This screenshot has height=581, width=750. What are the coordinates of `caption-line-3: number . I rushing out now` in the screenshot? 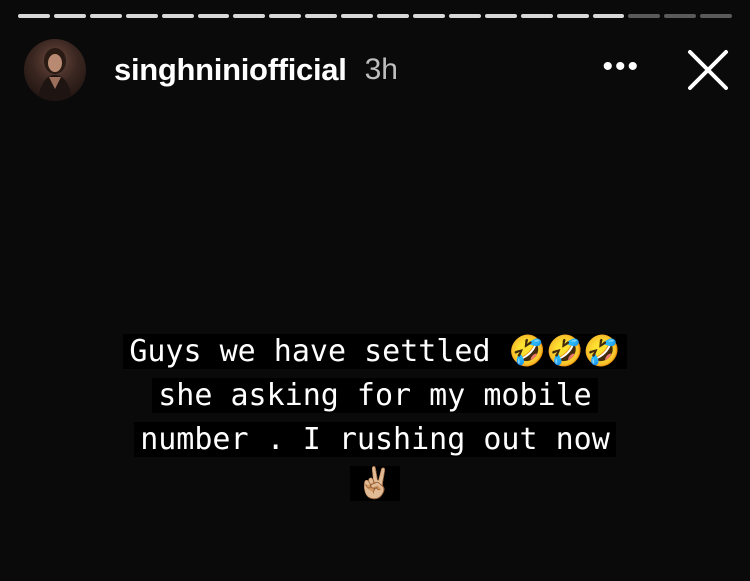 It's located at (375, 440).